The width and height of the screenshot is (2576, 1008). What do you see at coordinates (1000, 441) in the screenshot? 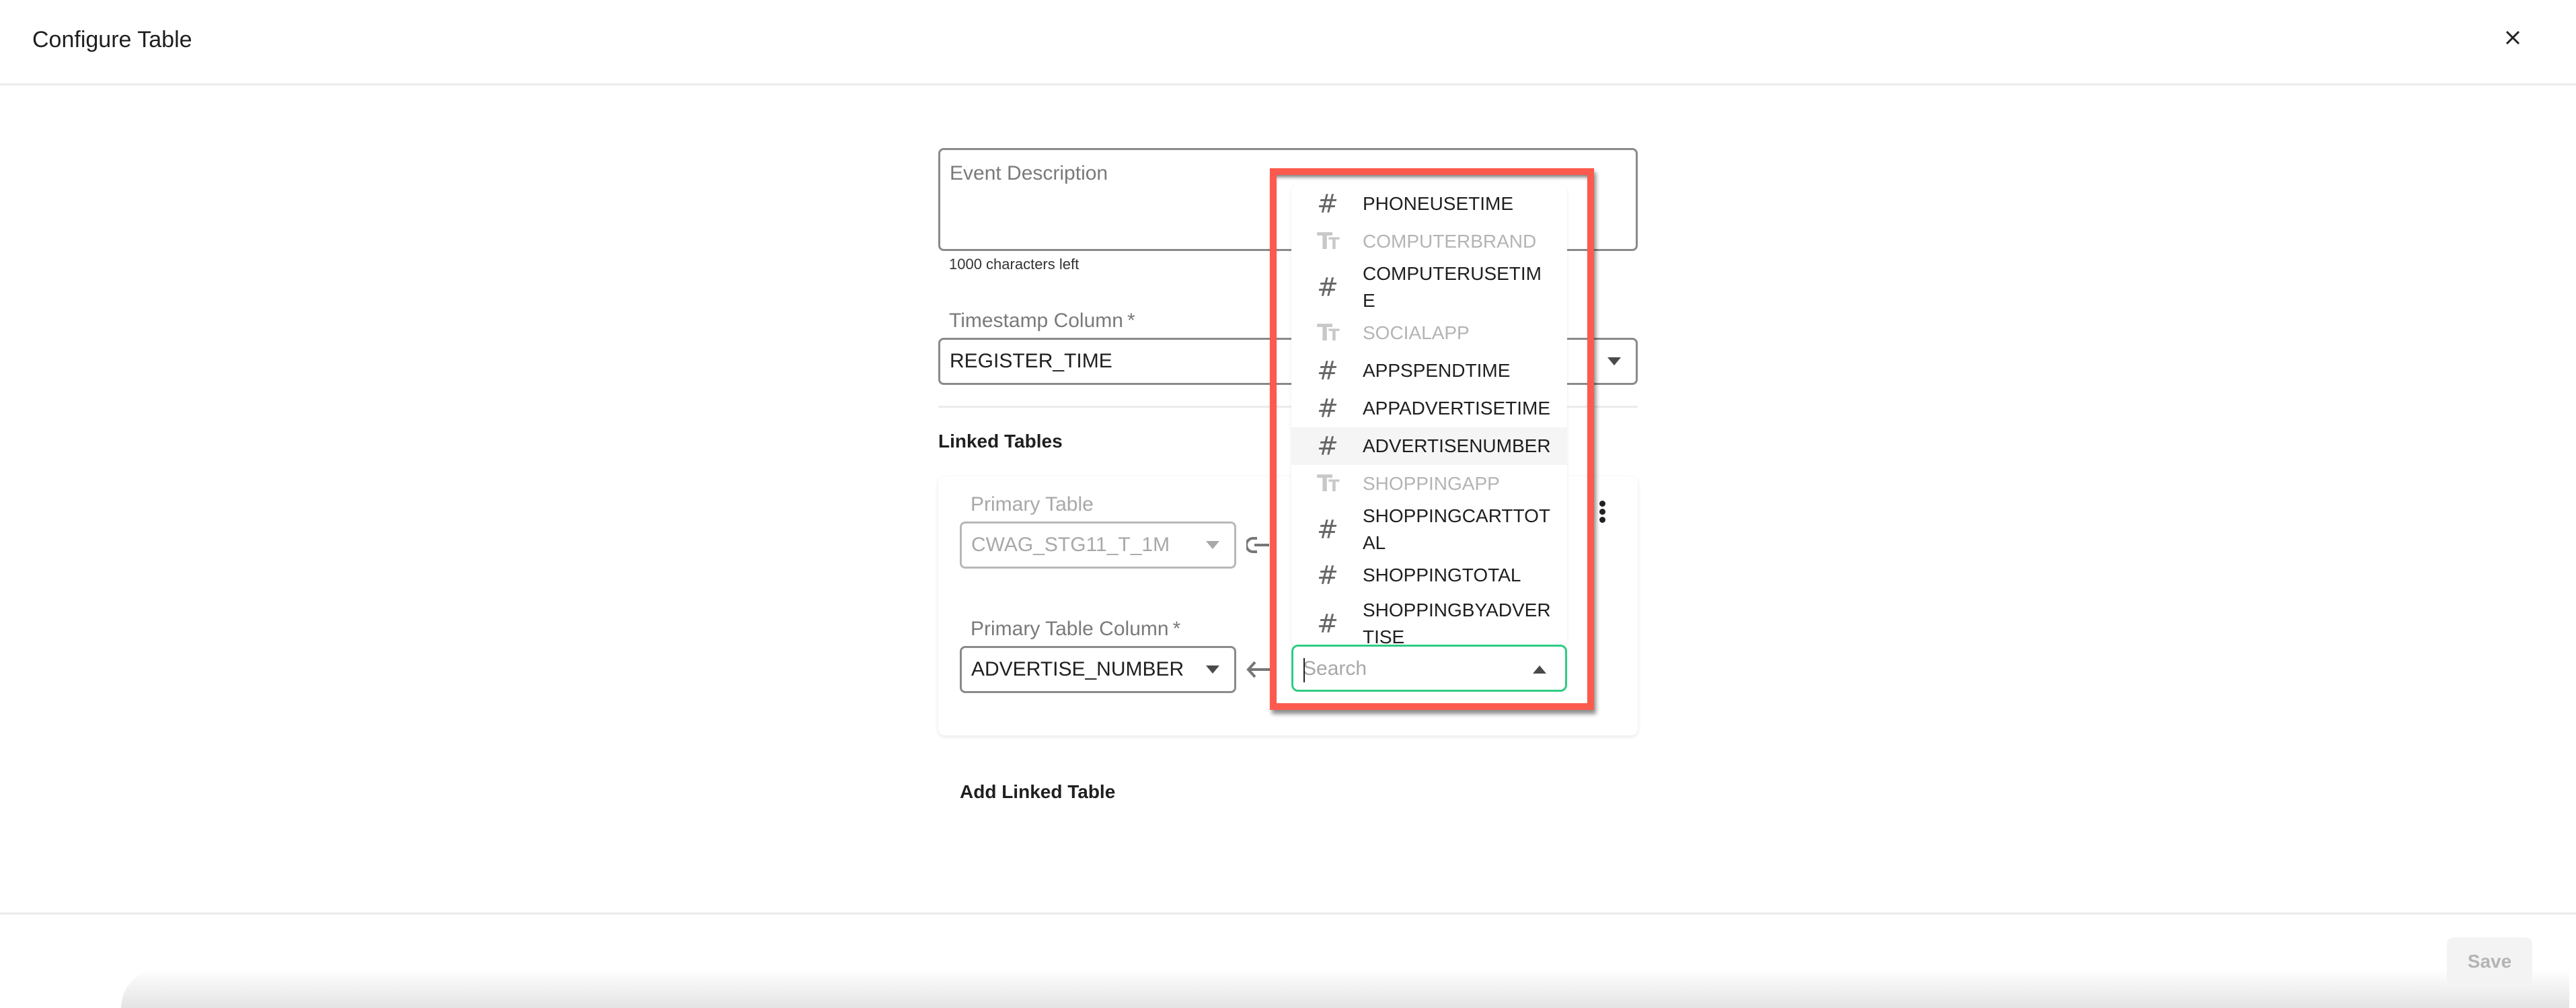
I see `linked-tables-title: Linked Tables` at bounding box center [1000, 441].